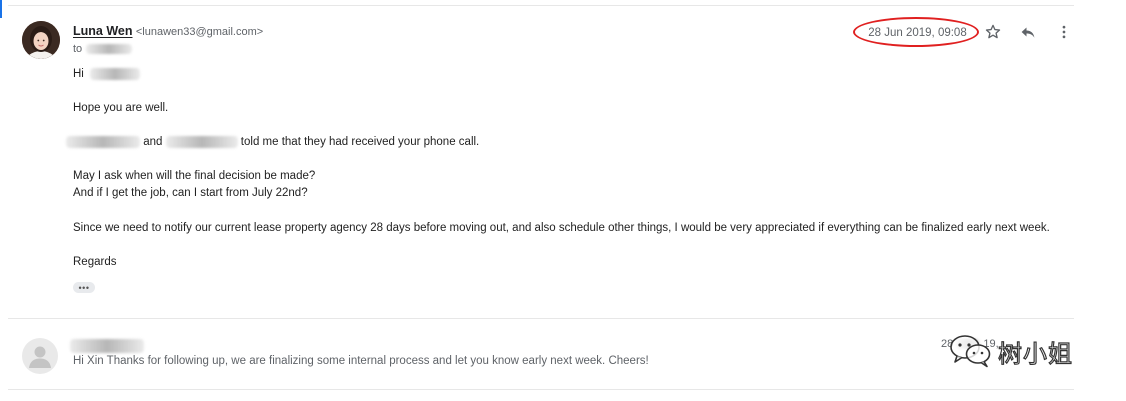 The image size is (1126, 401). I want to click on greeting: Hi, so click(78, 74).